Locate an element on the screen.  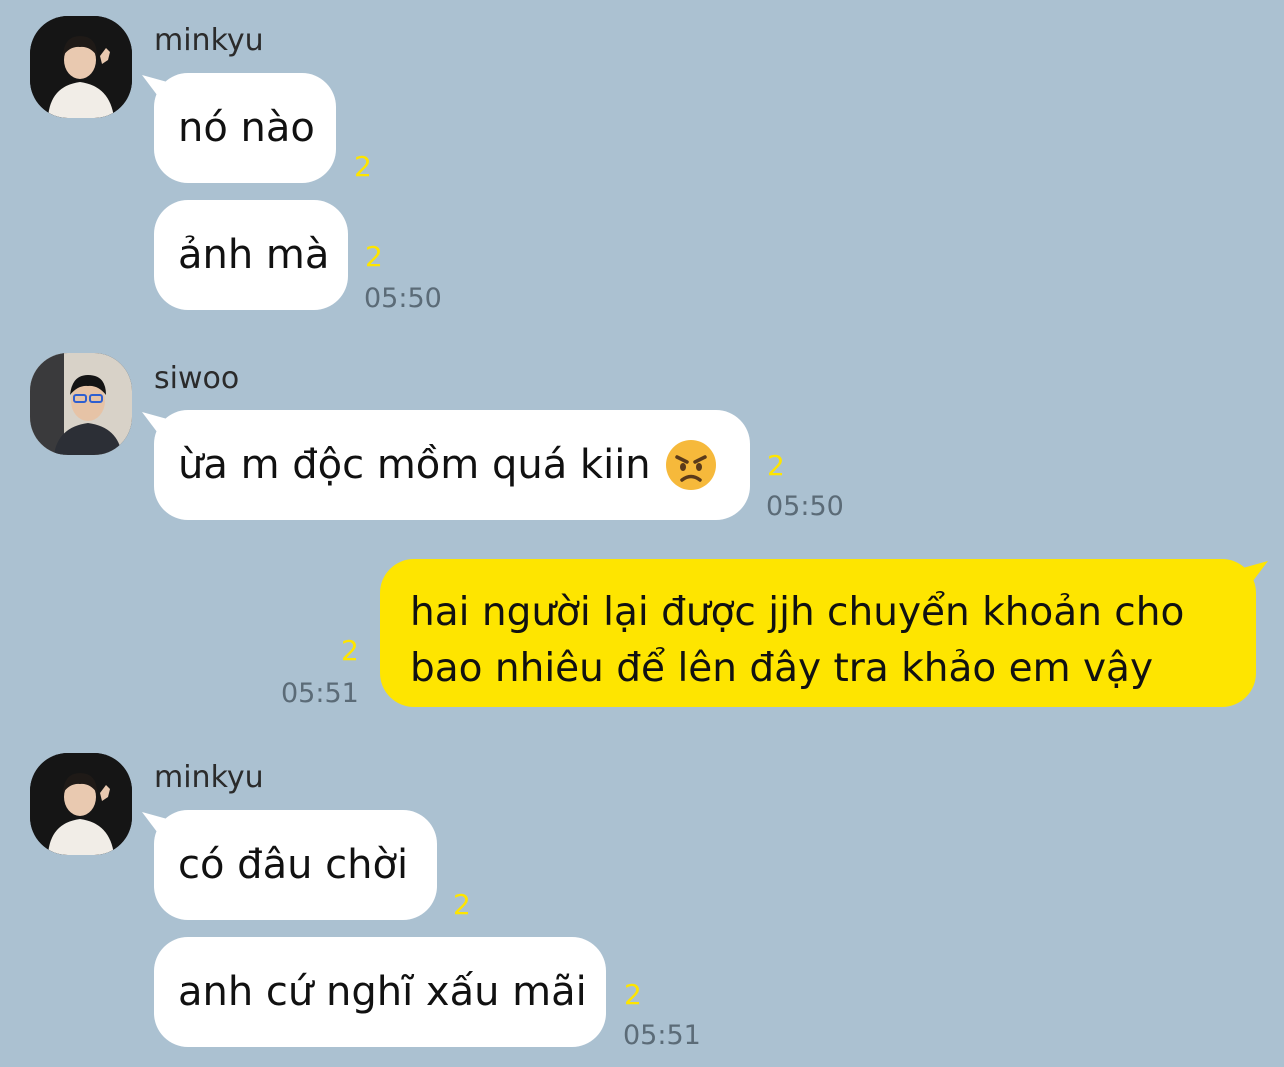
message-text: ừa m độc mồm quá kiin is located at coordinates (414, 465).